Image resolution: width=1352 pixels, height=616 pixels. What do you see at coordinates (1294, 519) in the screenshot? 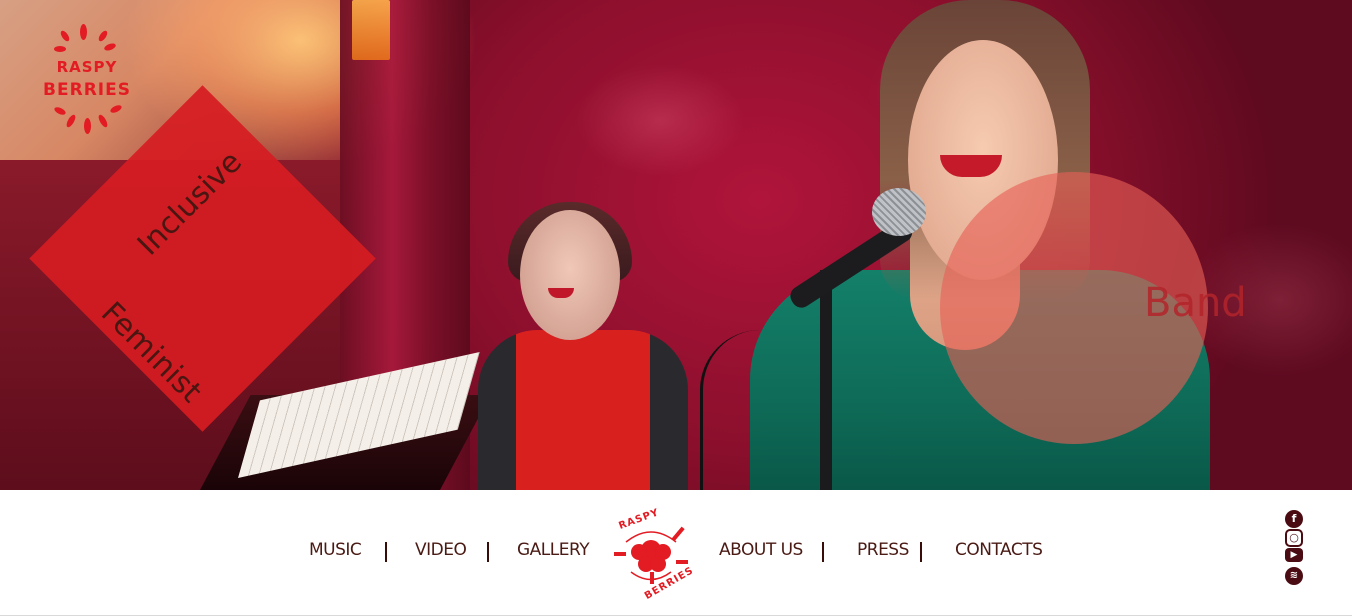
I see `facebook-icon: f` at bounding box center [1294, 519].